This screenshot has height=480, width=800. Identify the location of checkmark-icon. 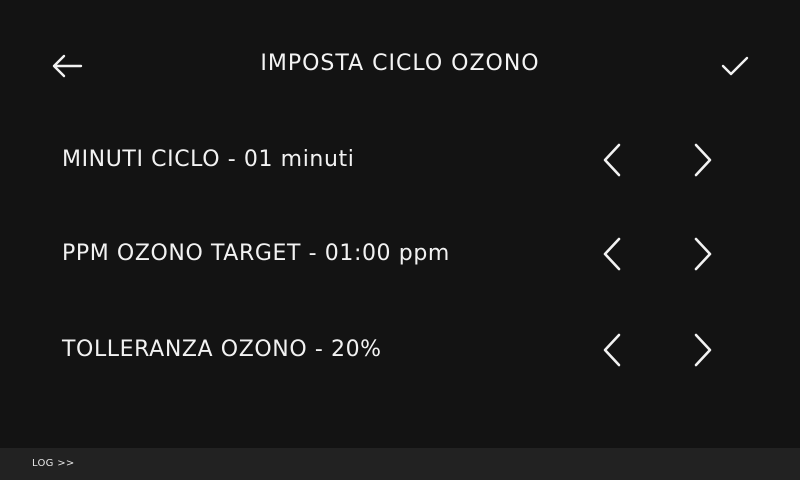
(735, 66).